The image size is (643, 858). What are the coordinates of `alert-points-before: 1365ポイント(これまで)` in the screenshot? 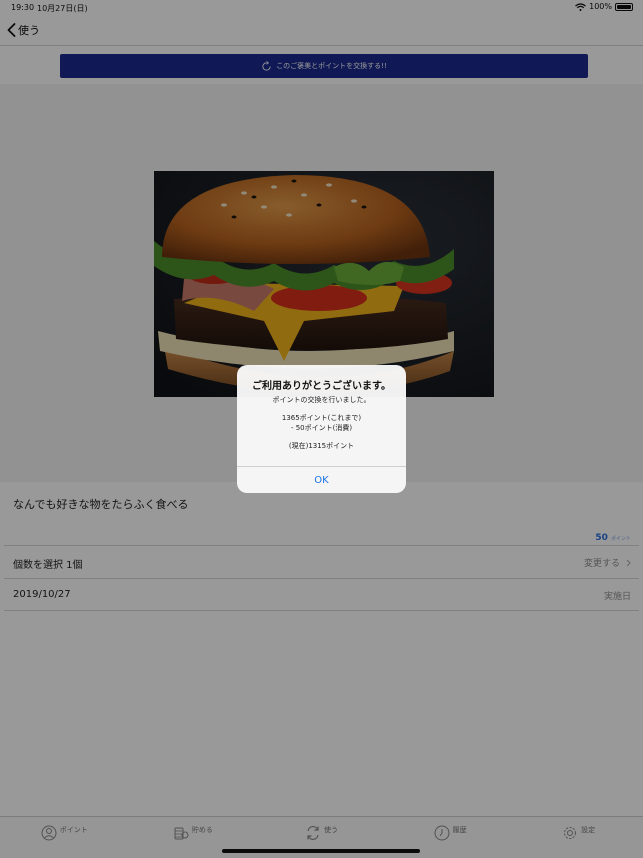 It's located at (321, 418).